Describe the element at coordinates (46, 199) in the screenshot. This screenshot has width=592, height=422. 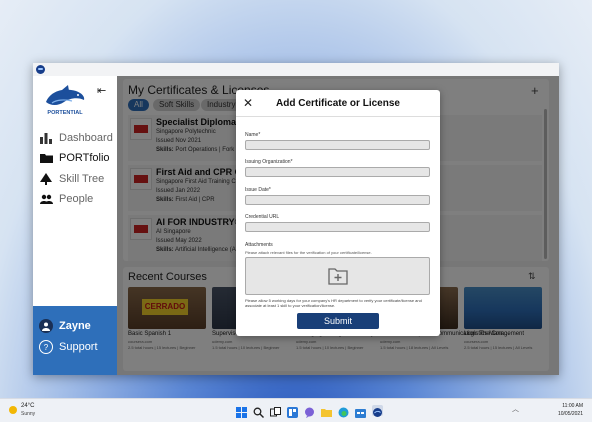
I see `people-icon` at that location.